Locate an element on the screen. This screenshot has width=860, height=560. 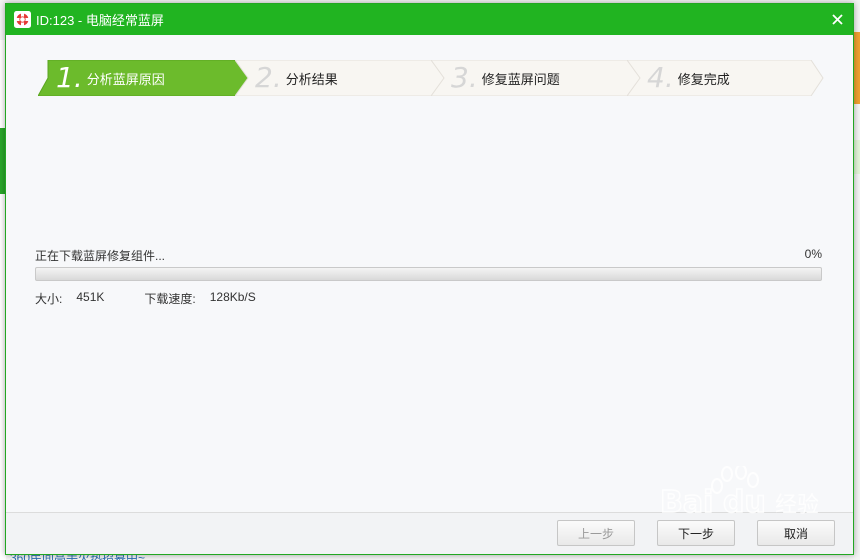
close-button is located at coordinates (837, 19).